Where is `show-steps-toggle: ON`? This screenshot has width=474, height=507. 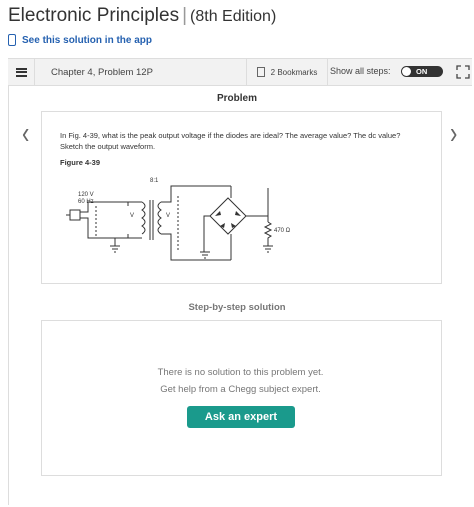
show-steps-toggle: ON is located at coordinates (422, 71).